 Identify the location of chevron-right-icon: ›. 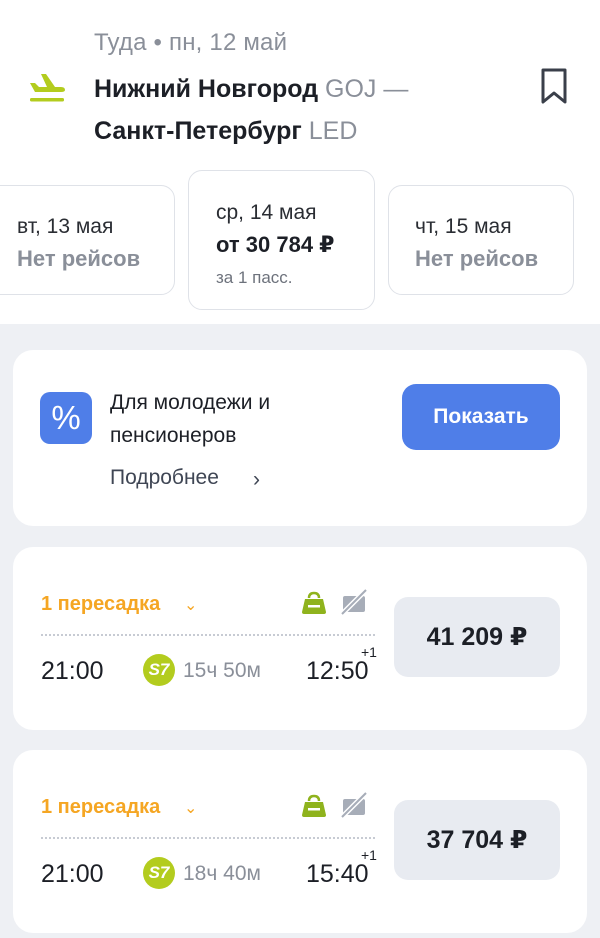
(256, 479).